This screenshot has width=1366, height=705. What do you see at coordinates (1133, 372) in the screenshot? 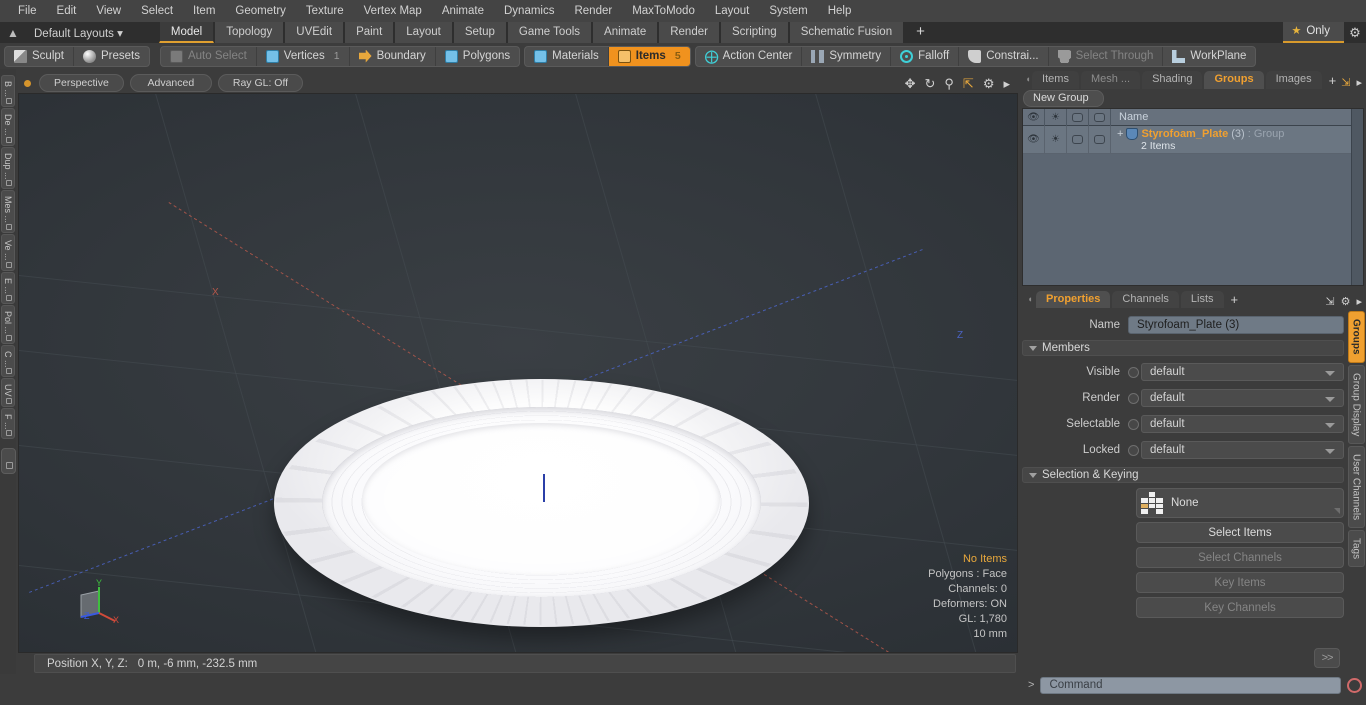
I see `member-radio-visible` at bounding box center [1133, 372].